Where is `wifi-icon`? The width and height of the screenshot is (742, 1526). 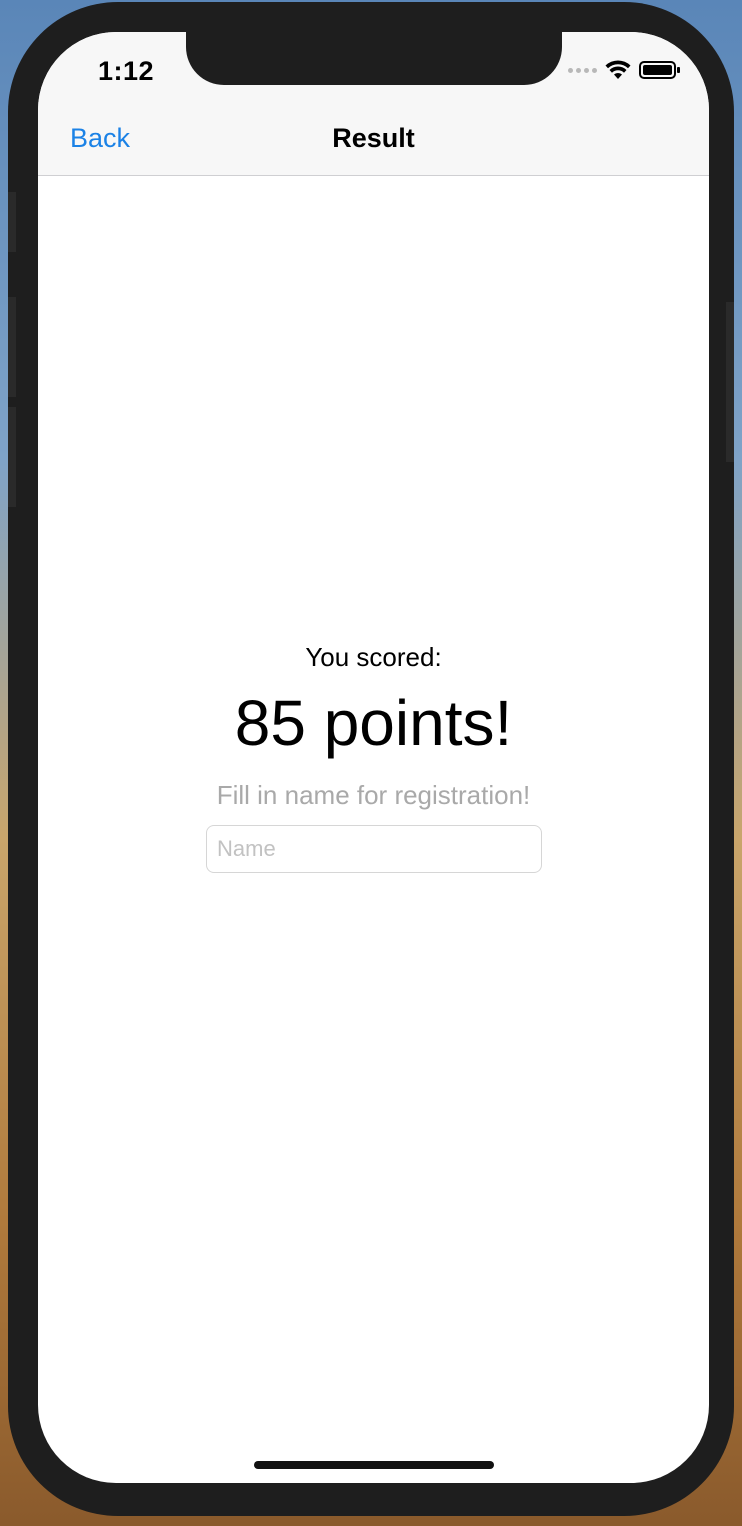
wifi-icon is located at coordinates (618, 69).